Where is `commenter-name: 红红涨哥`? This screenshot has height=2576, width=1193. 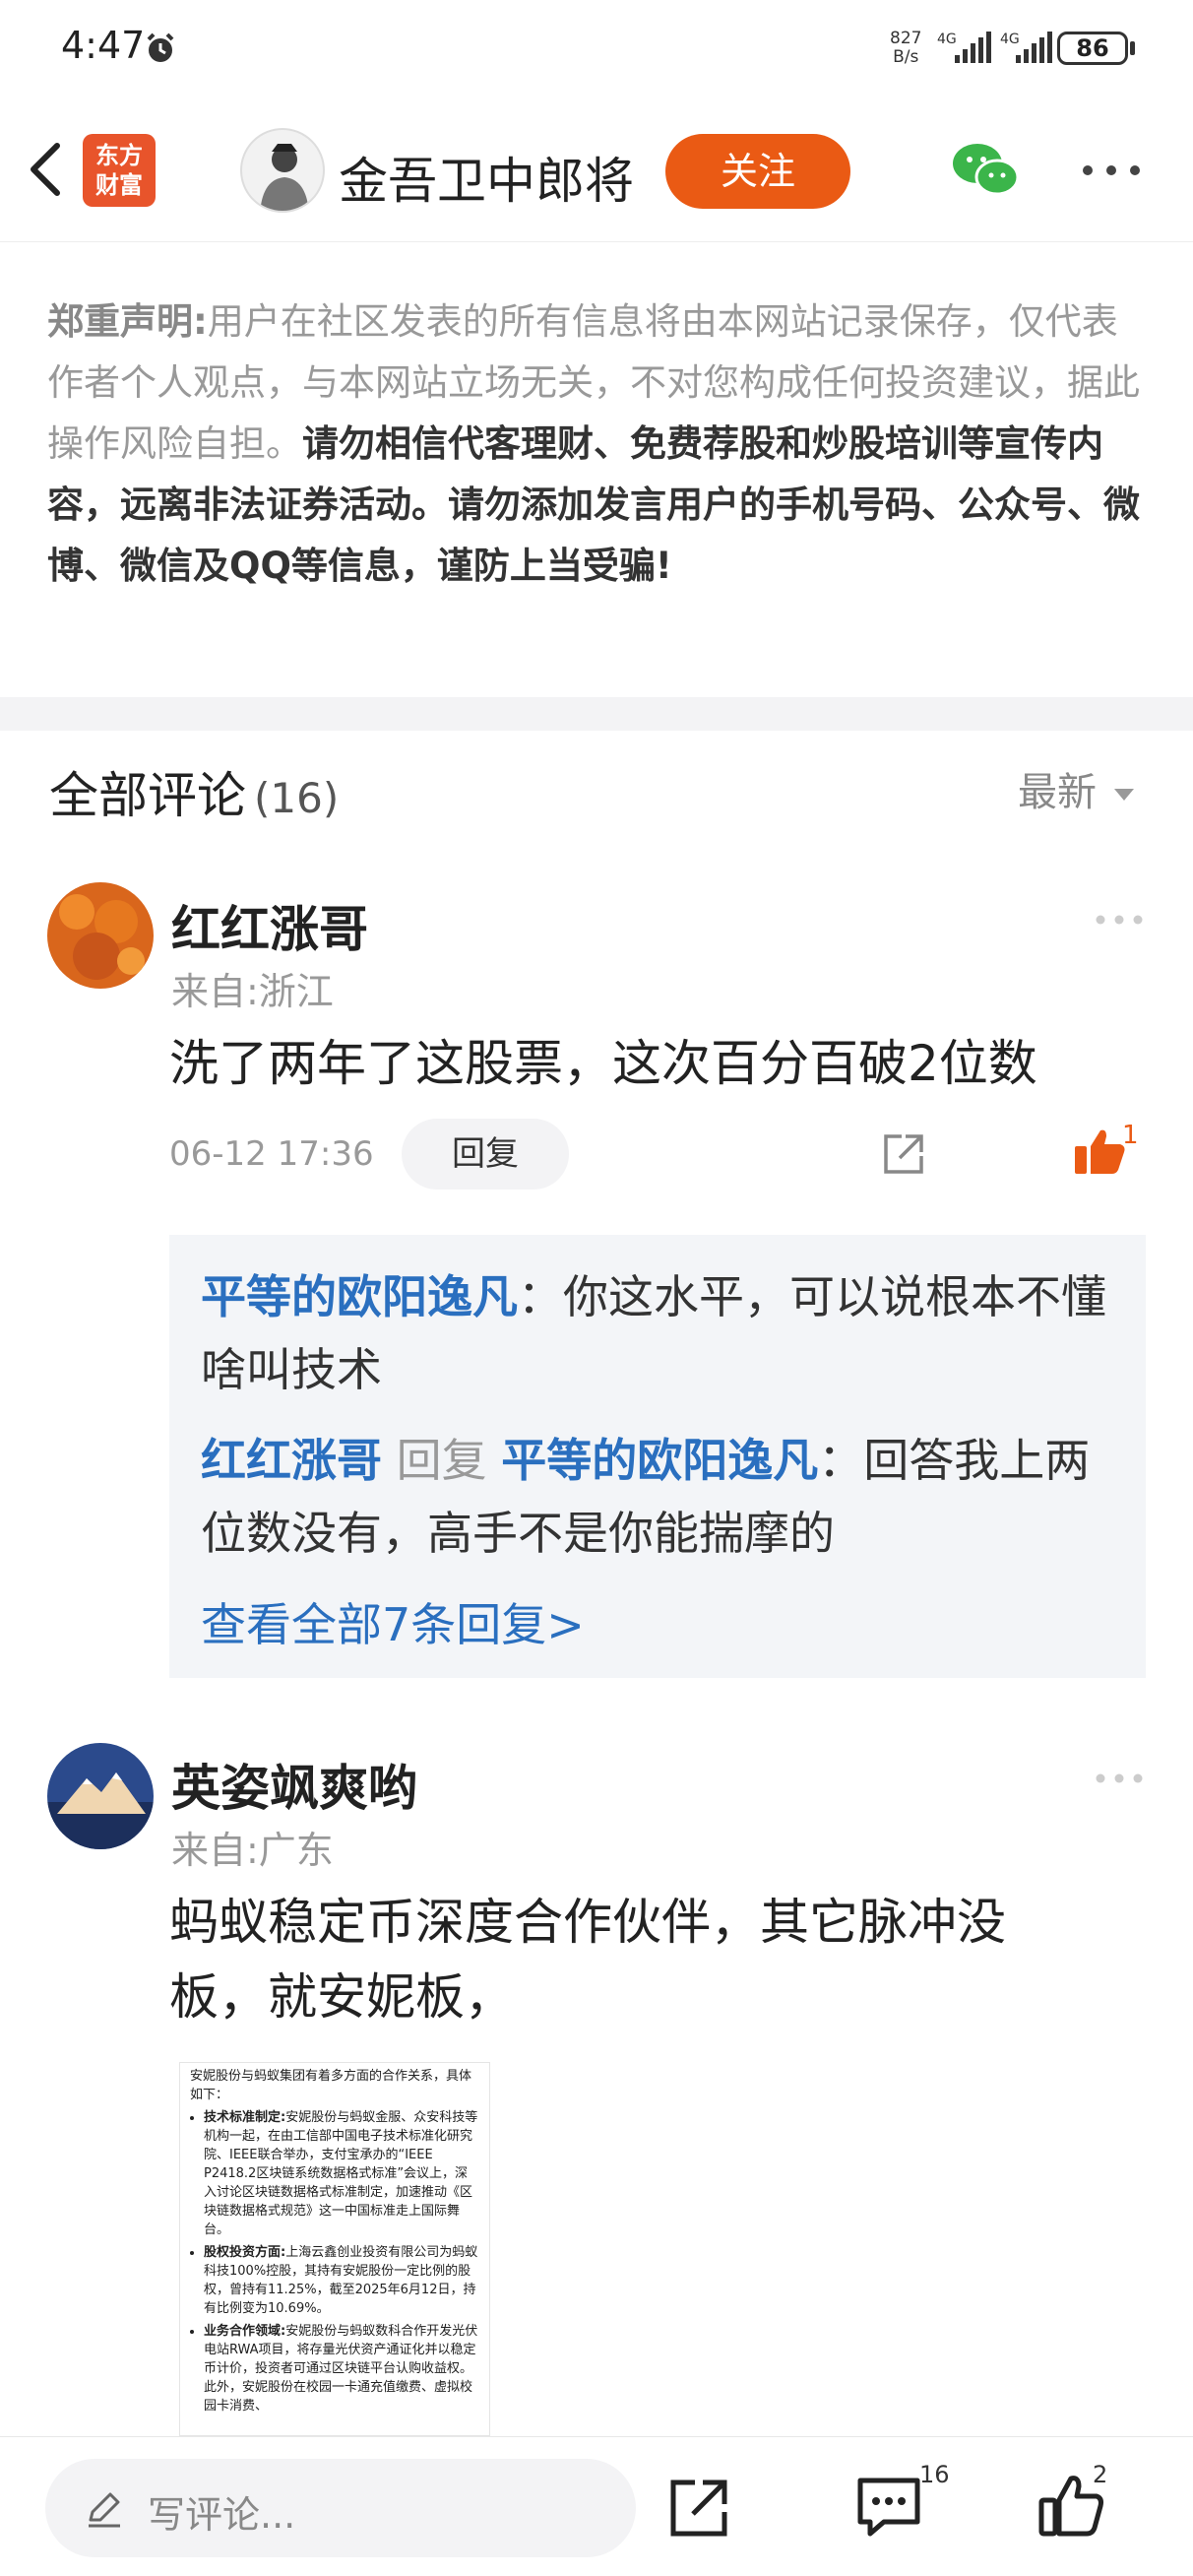 commenter-name: 红红涨哥 is located at coordinates (269, 925).